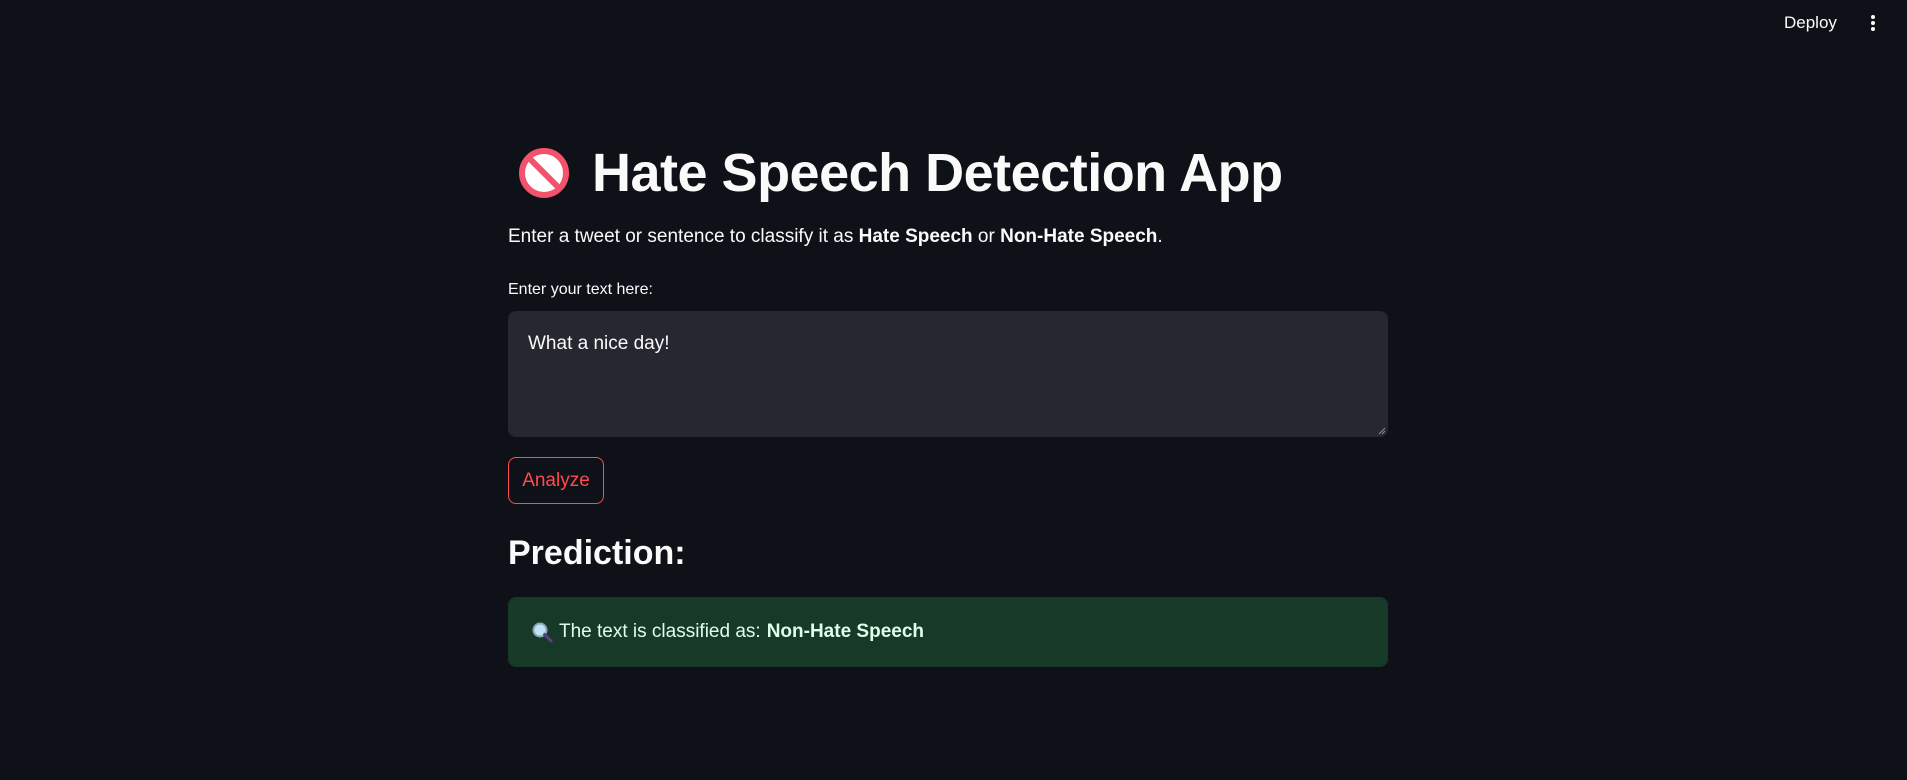 This screenshot has height=780, width=1907. Describe the element at coordinates (1079, 236) in the screenshot. I see `description-non-hate-speech: Non-Hate Speech` at that location.